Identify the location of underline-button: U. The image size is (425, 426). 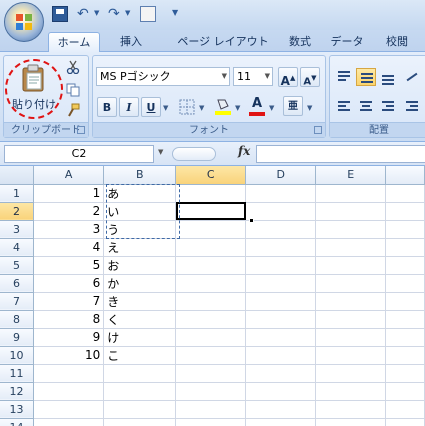
(151, 107).